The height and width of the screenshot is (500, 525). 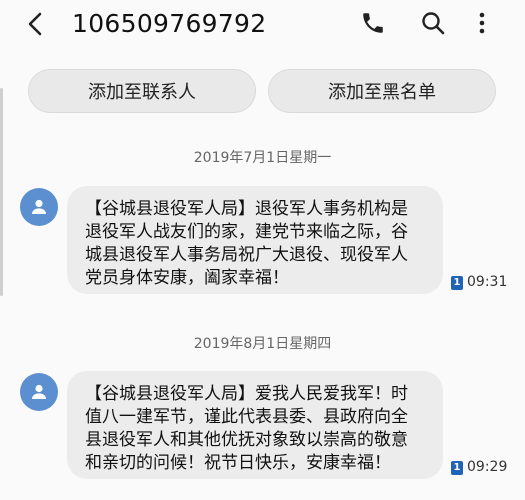 What do you see at coordinates (262, 344) in the screenshot?
I see `date-separator: 2019年8月1日星期四` at bounding box center [262, 344].